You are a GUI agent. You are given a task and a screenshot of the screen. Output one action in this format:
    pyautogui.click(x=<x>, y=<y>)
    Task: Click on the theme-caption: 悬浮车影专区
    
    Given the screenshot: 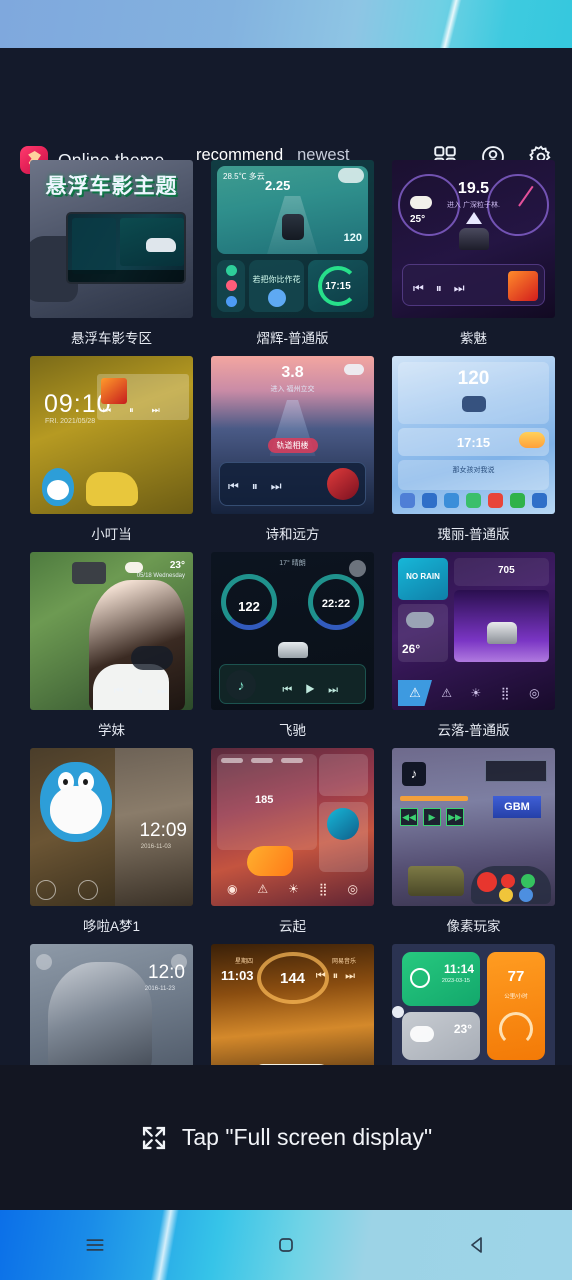 What is the action you would take?
    pyautogui.click(x=111, y=338)
    